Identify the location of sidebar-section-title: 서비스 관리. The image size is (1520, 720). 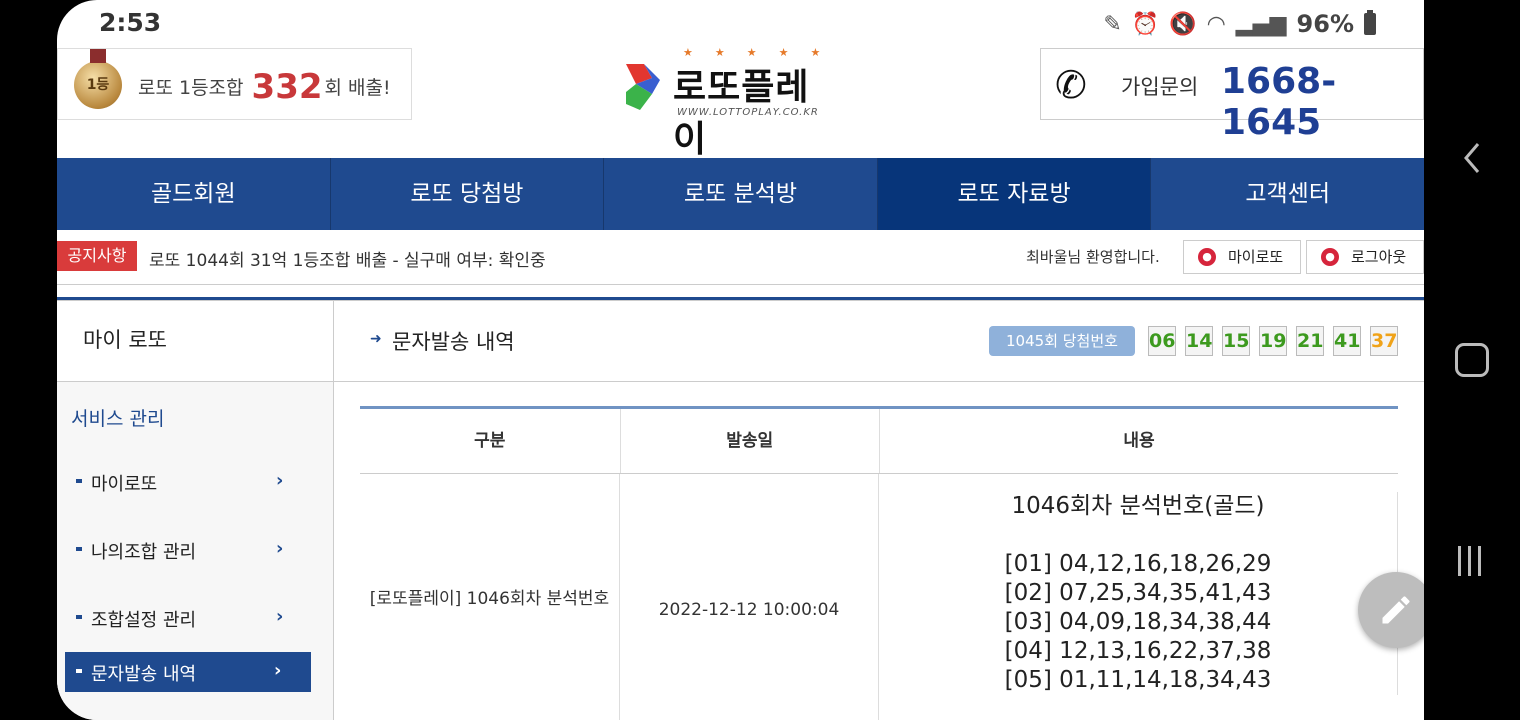
(118, 419).